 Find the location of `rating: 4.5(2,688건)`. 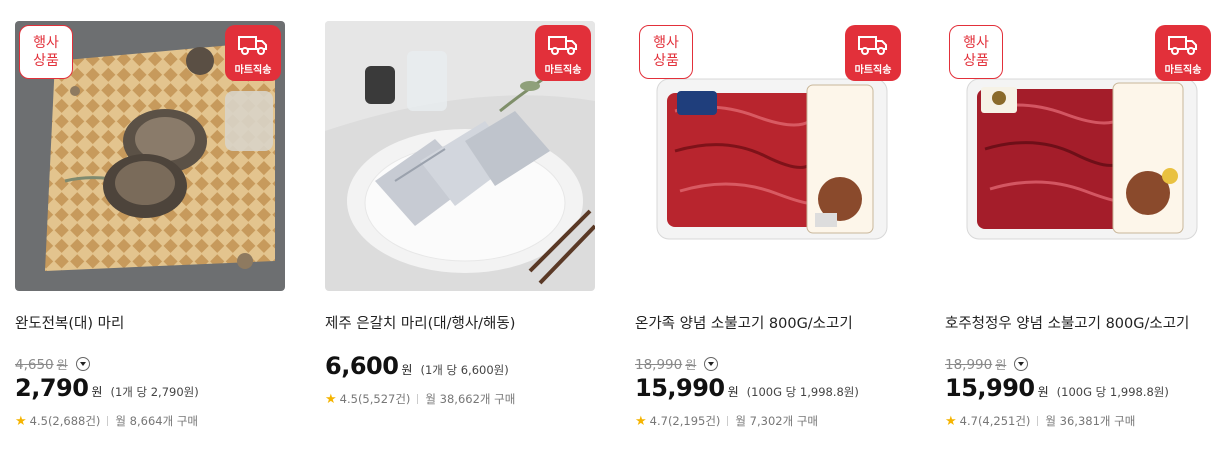

rating: 4.5(2,688건) is located at coordinates (65, 421).